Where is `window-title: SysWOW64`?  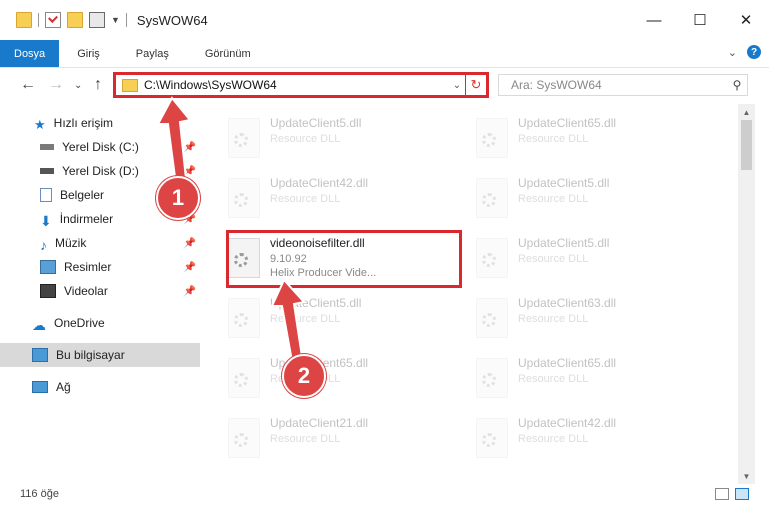 window-title: SysWOW64 is located at coordinates (172, 20).